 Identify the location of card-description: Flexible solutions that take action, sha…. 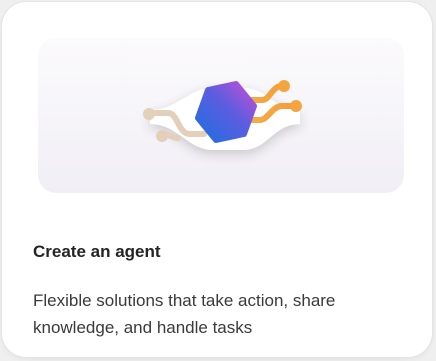
(184, 314).